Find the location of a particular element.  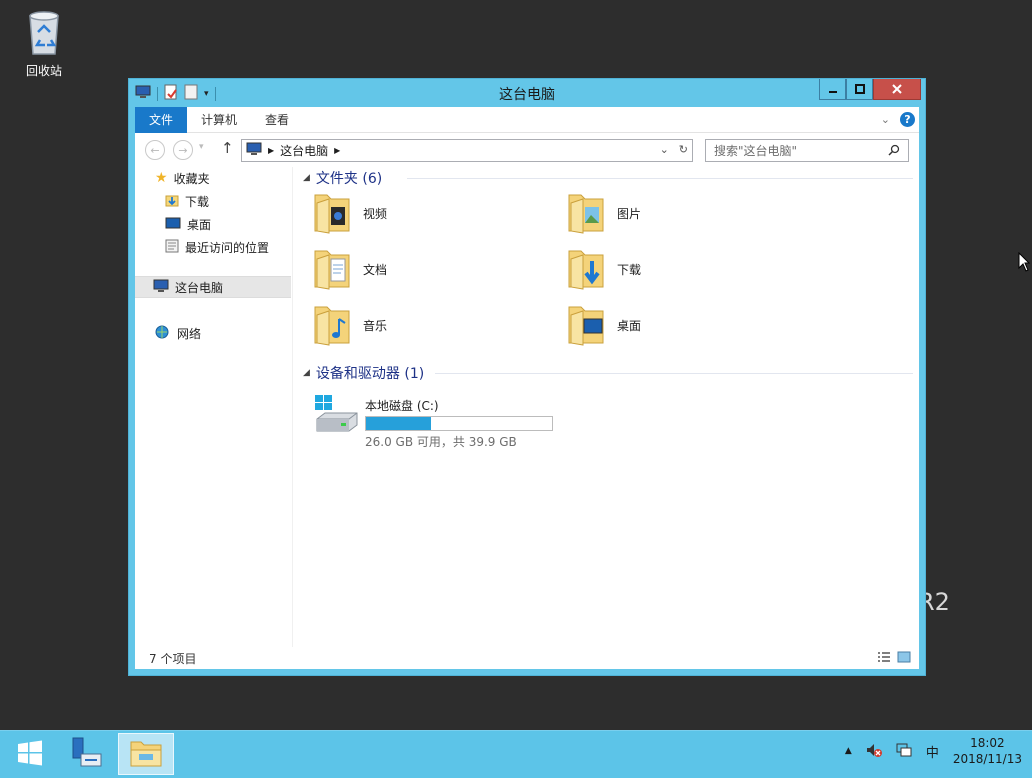

file-explorer-icon is located at coordinates (146, 754).